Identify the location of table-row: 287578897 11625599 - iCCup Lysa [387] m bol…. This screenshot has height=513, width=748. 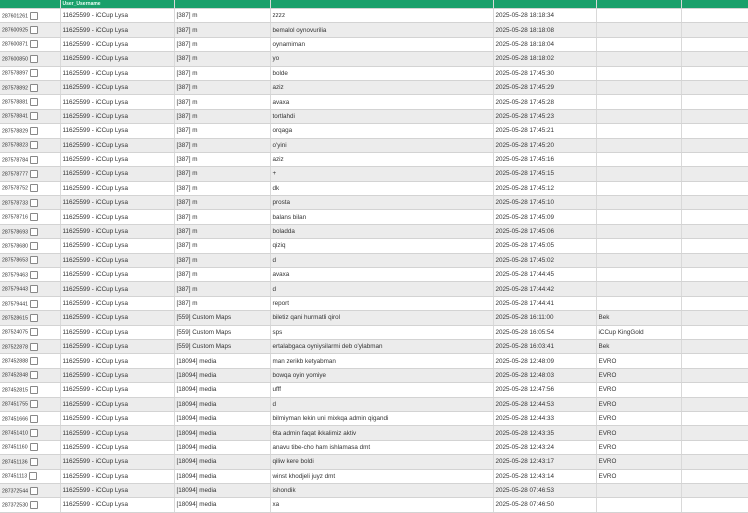
(374, 73).